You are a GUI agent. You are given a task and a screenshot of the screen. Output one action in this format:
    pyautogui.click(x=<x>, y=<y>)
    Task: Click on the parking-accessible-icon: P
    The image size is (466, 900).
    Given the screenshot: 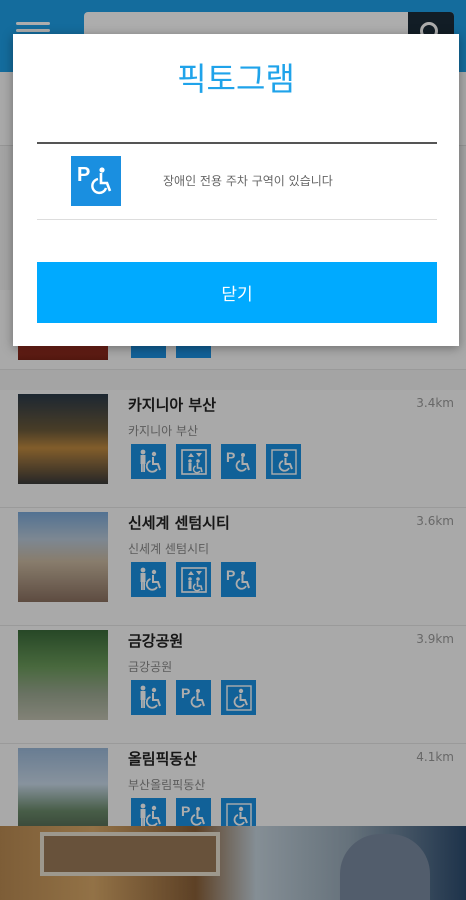 What is the action you would take?
    pyautogui.click(x=96, y=181)
    